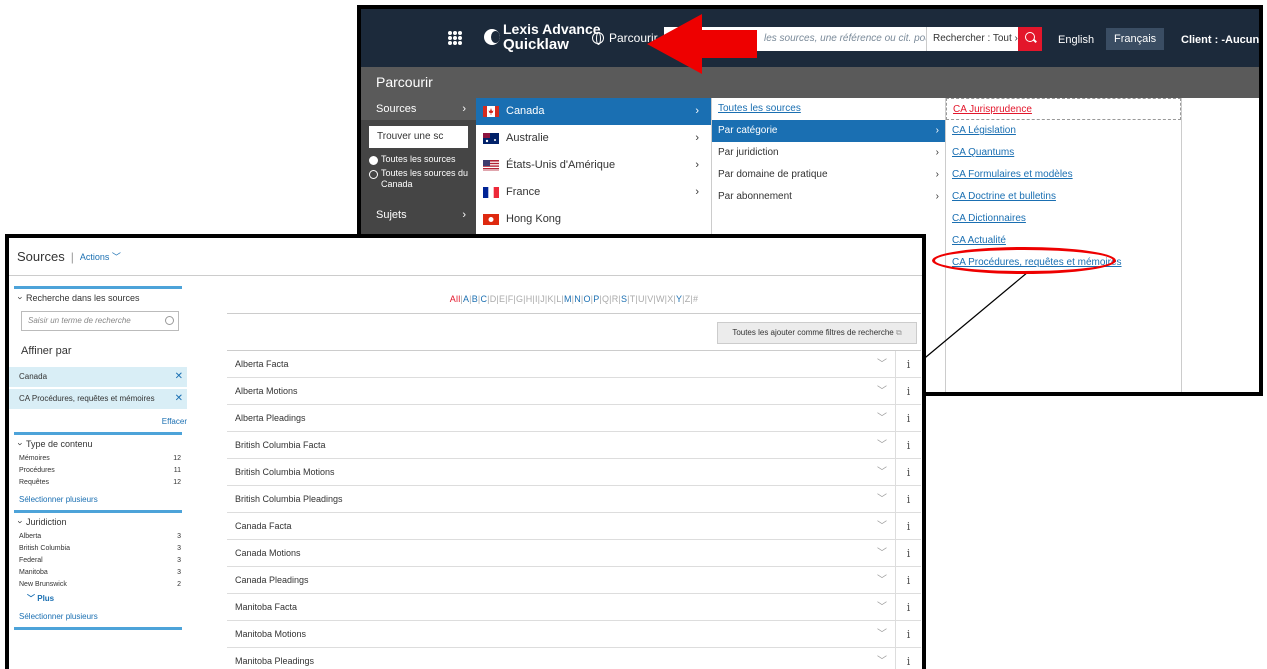 The width and height of the screenshot is (1267, 669). What do you see at coordinates (98, 598) in the screenshot?
I see `more-jurisdictions-link: ﹀ Plus` at bounding box center [98, 598].